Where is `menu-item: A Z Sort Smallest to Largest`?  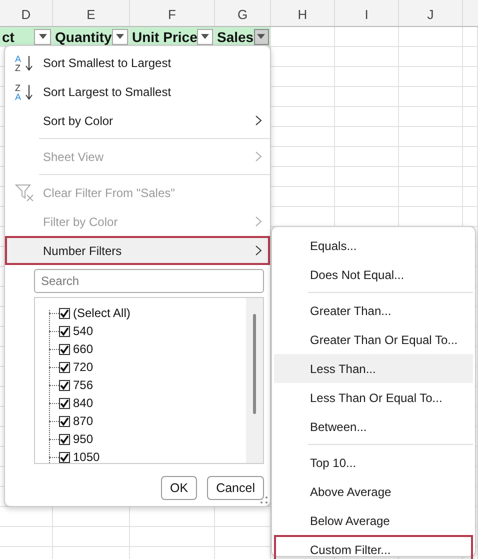 menu-item: A Z Sort Smallest to Largest is located at coordinates (137, 62).